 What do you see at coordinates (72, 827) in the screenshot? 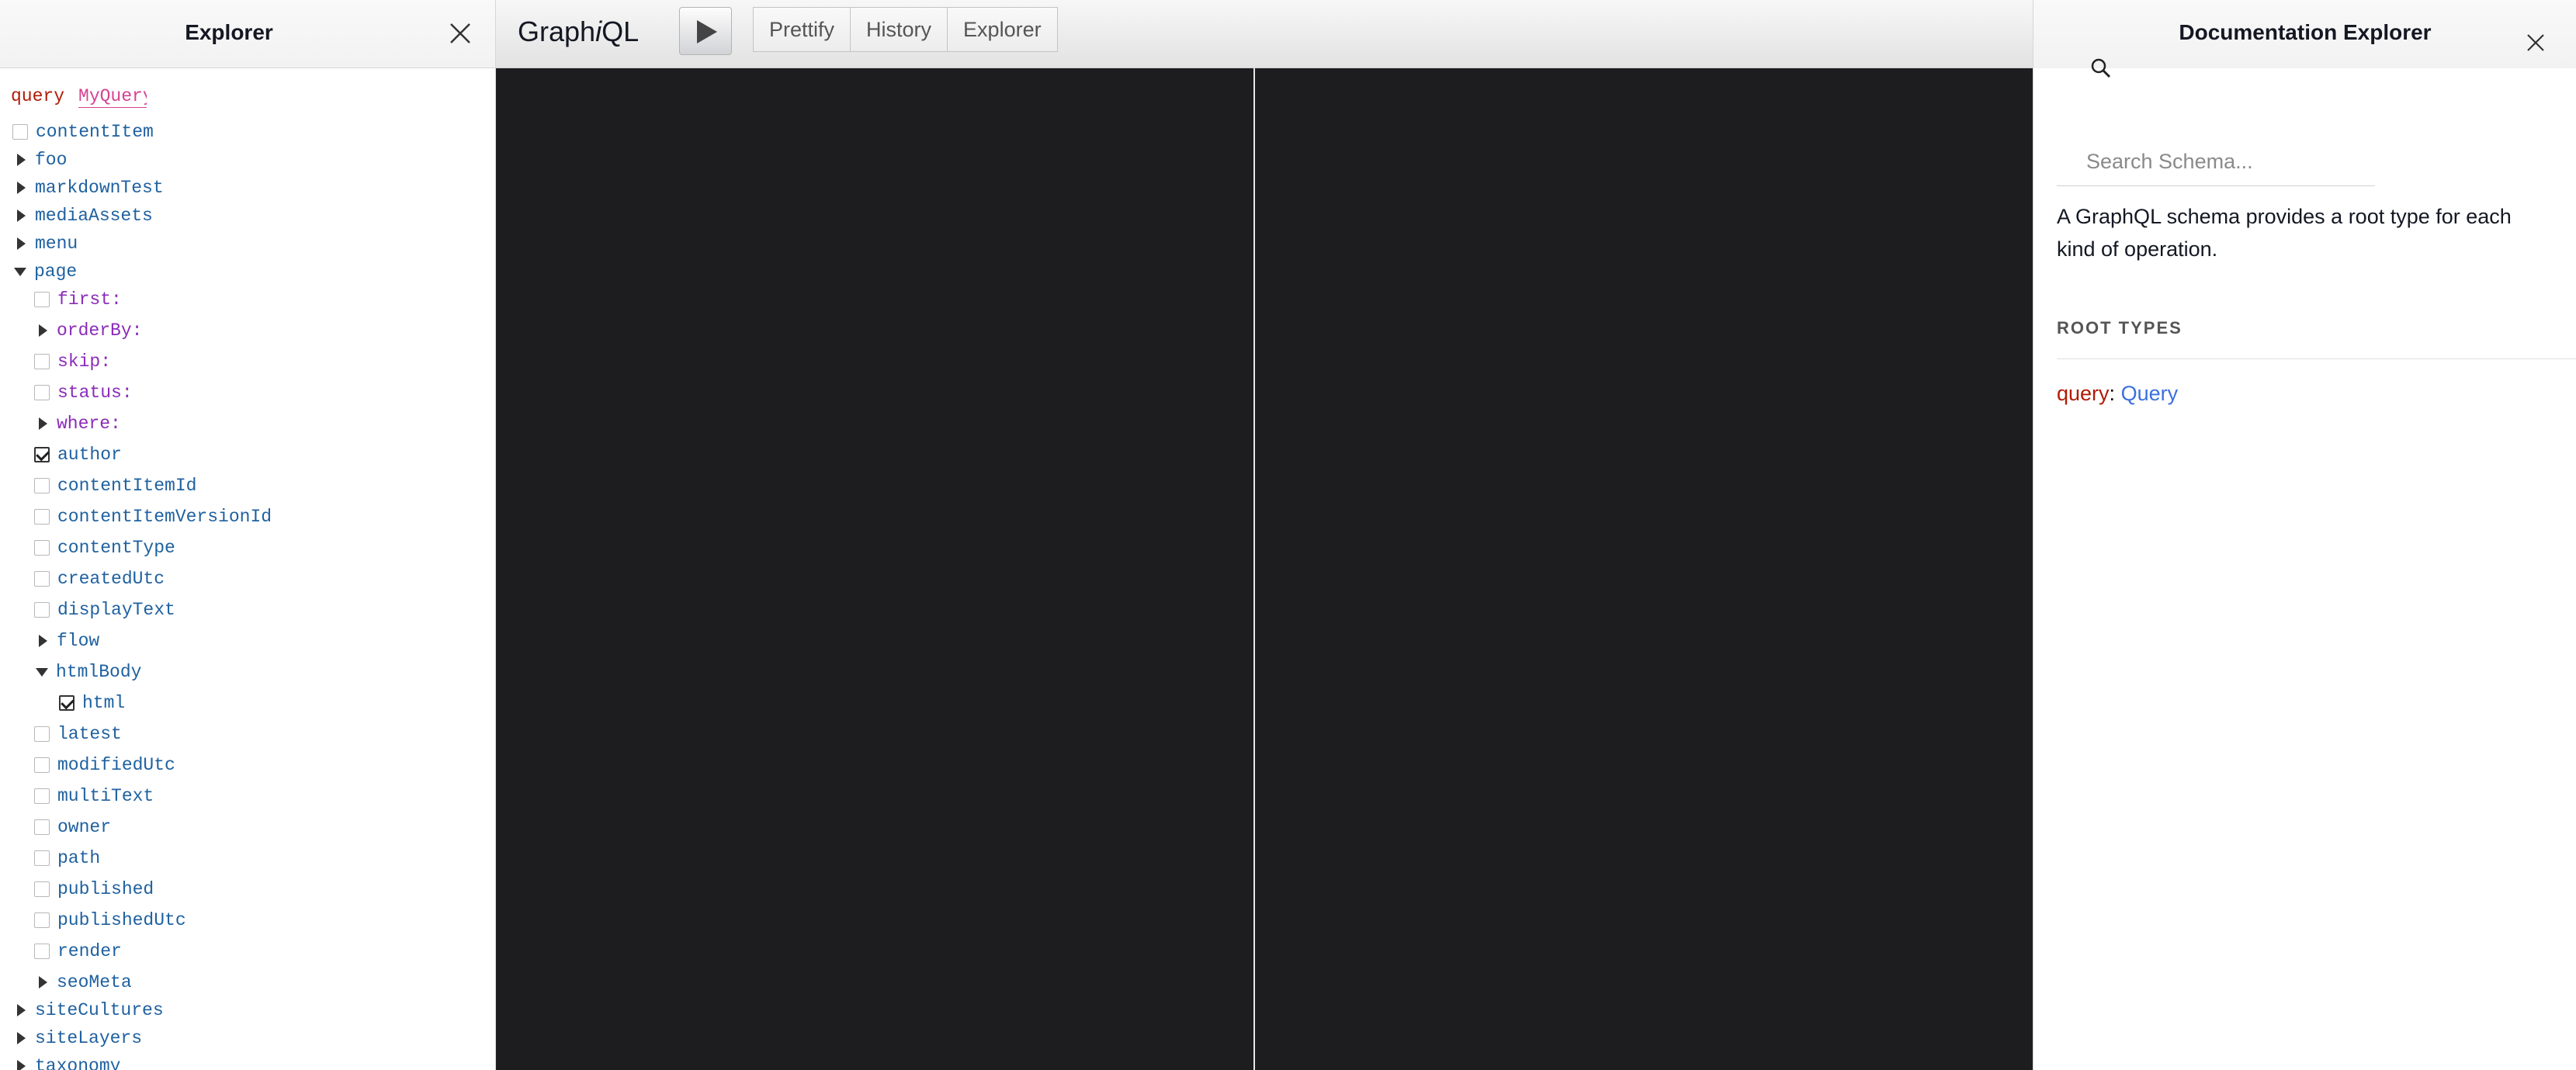
I see `explorer-tree-row: owner` at bounding box center [72, 827].